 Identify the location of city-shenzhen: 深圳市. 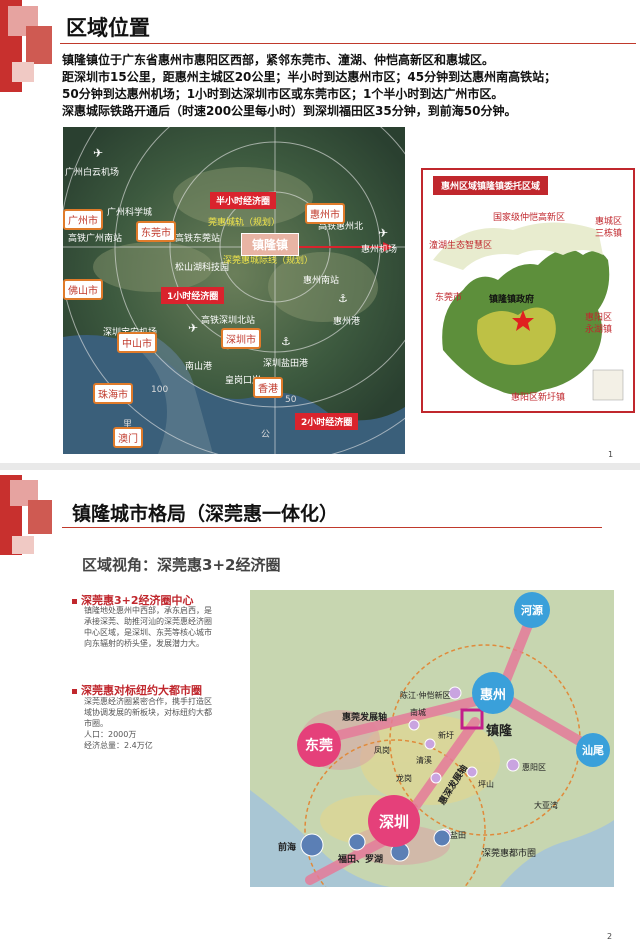
(241, 338).